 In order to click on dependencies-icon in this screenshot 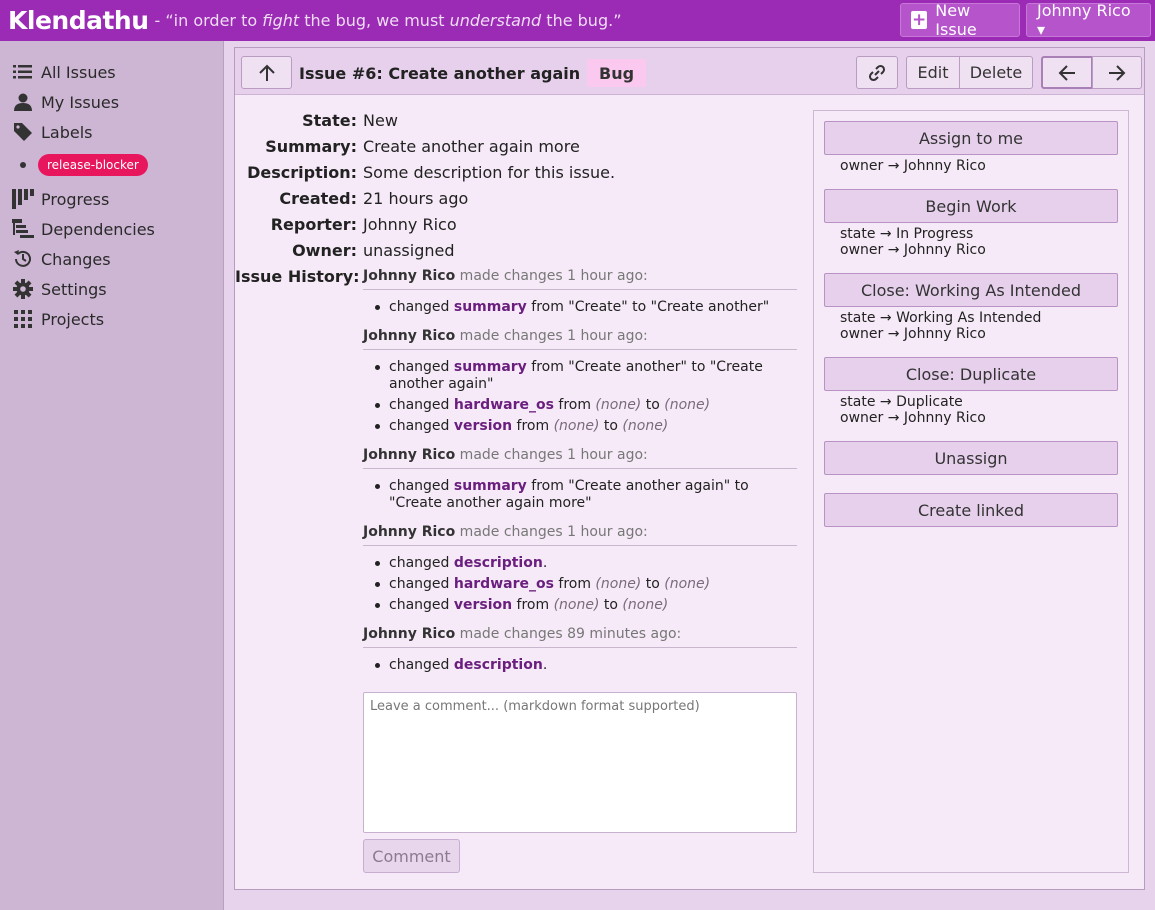, I will do `click(23, 229)`.